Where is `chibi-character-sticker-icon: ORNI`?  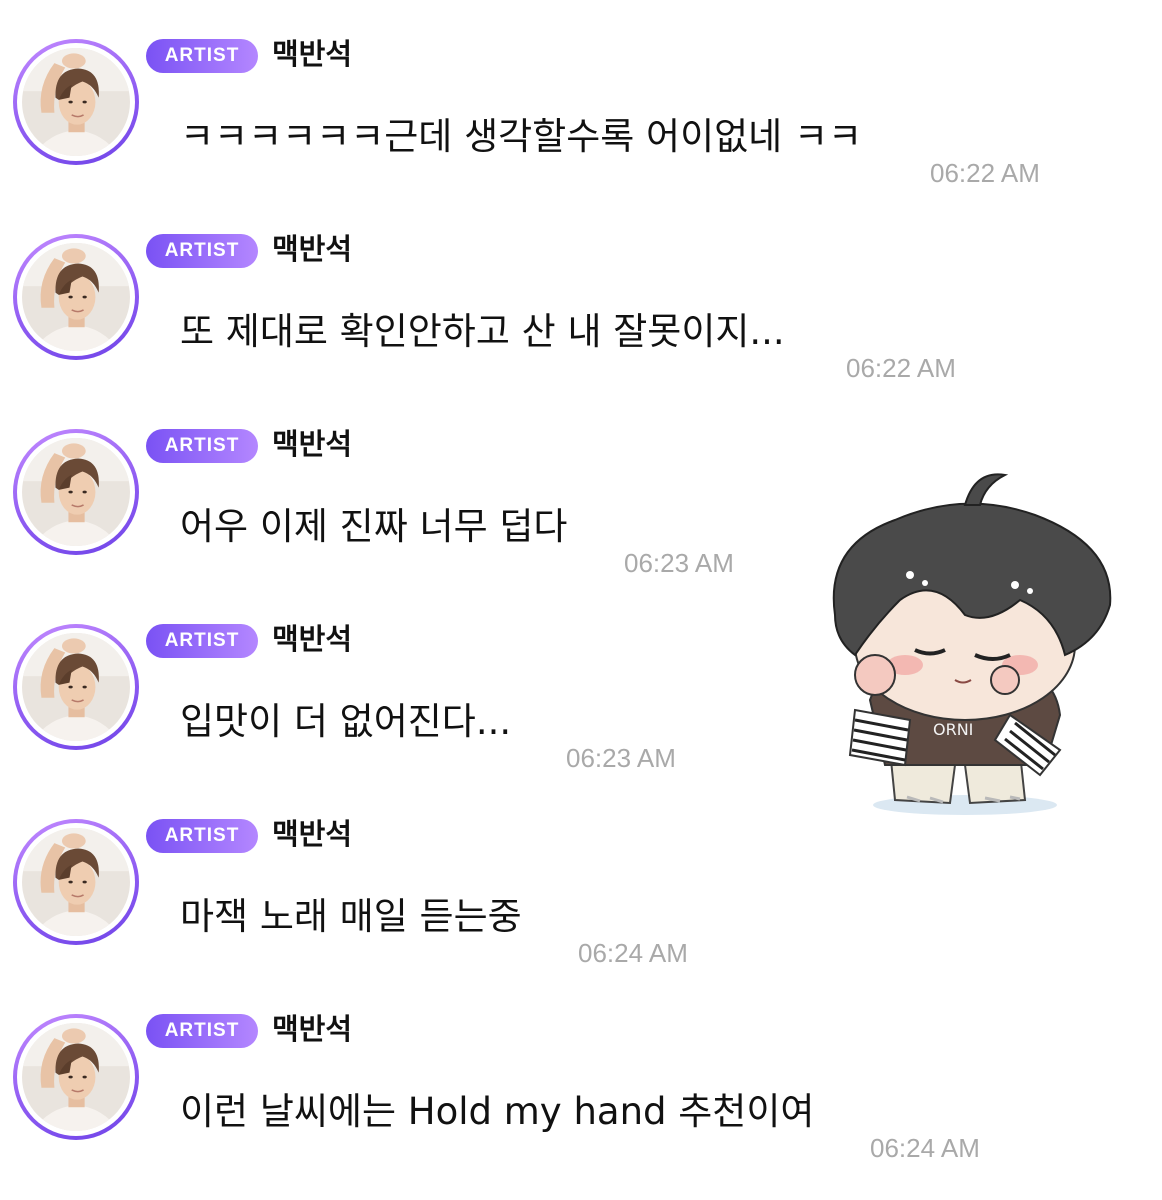 chibi-character-sticker-icon: ORNI is located at coordinates (972, 644).